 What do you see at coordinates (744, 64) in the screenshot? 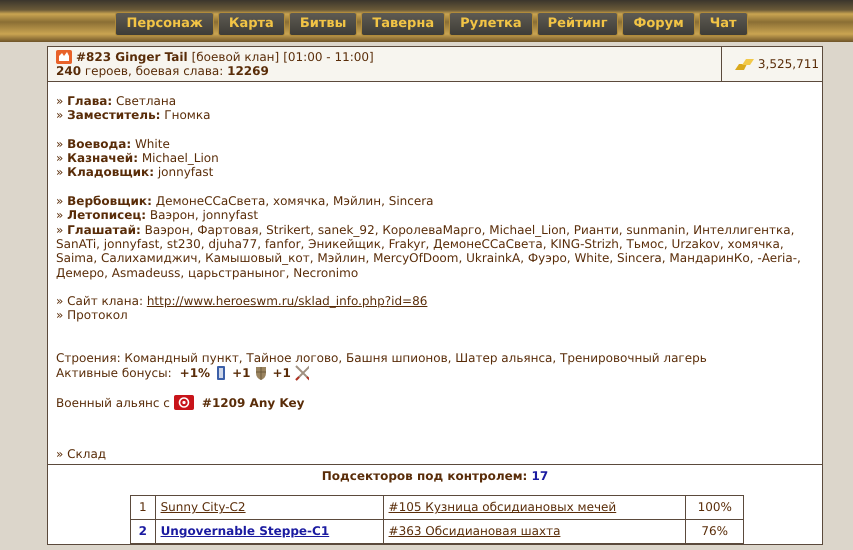
I see `bullion-icon` at bounding box center [744, 64].